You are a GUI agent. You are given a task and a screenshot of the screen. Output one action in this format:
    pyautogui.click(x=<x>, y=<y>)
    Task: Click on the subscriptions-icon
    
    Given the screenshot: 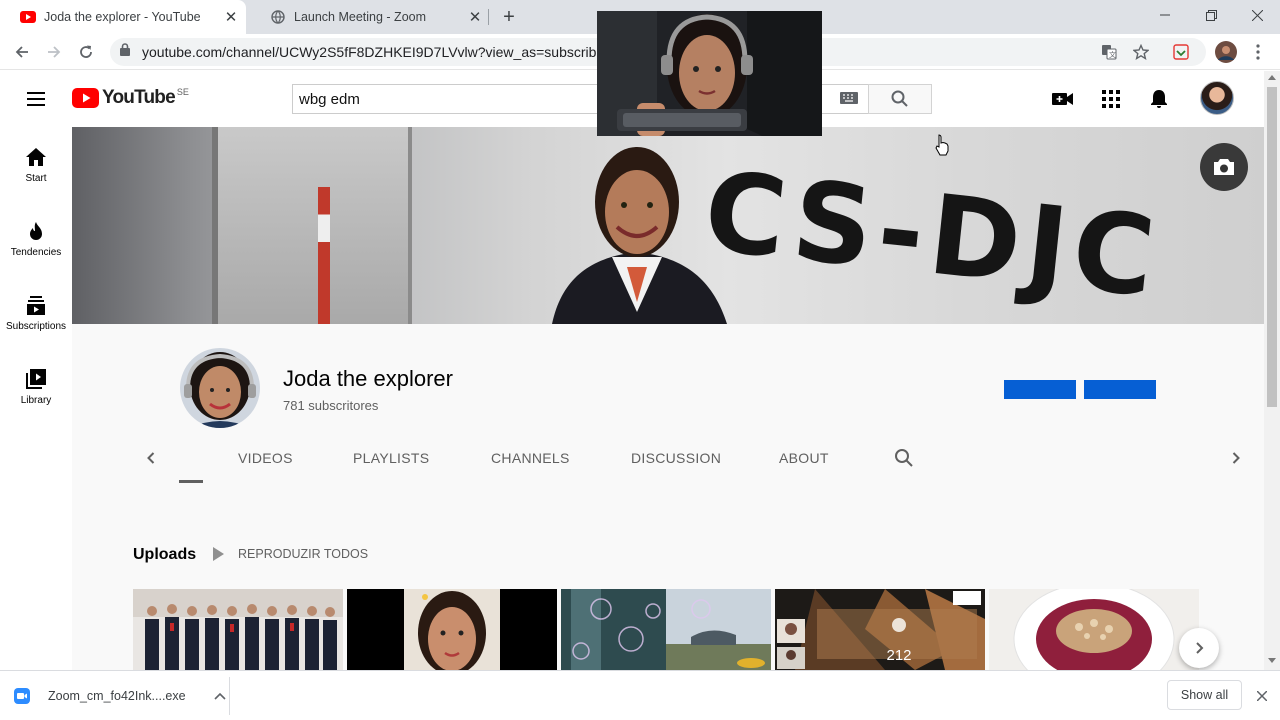 What is the action you would take?
    pyautogui.click(x=36, y=305)
    